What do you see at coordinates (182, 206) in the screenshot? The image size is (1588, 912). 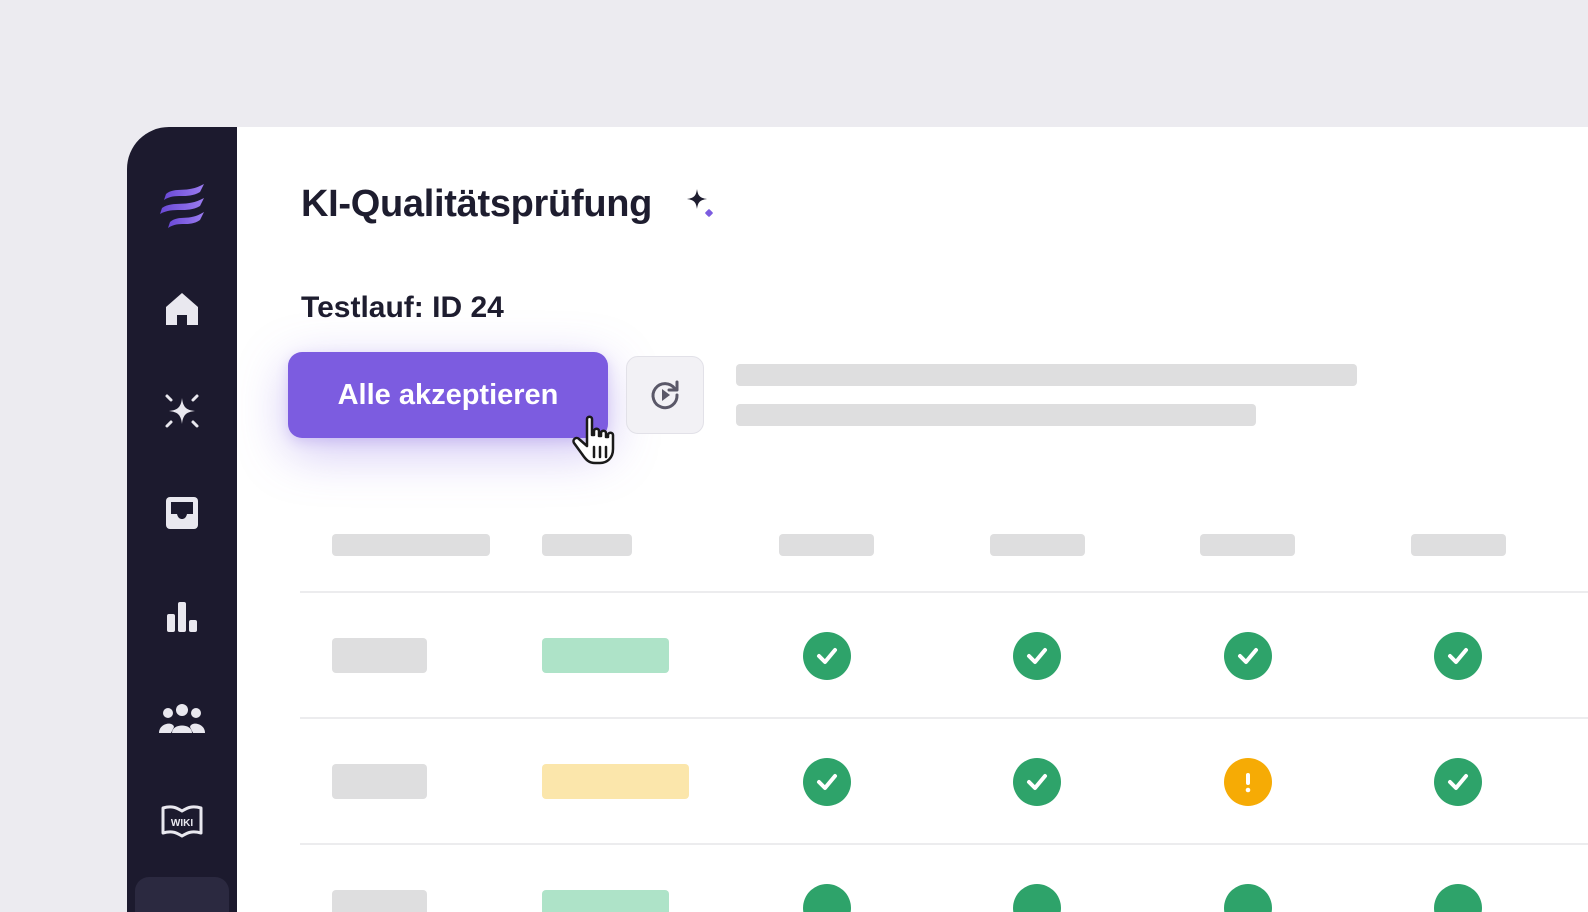 I see `logo-icon` at bounding box center [182, 206].